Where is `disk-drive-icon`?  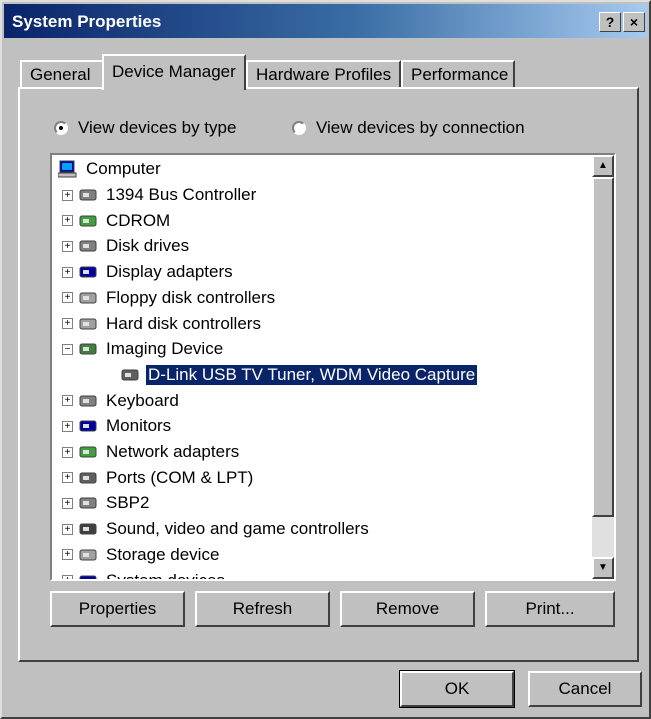
disk-drive-icon is located at coordinates (88, 246).